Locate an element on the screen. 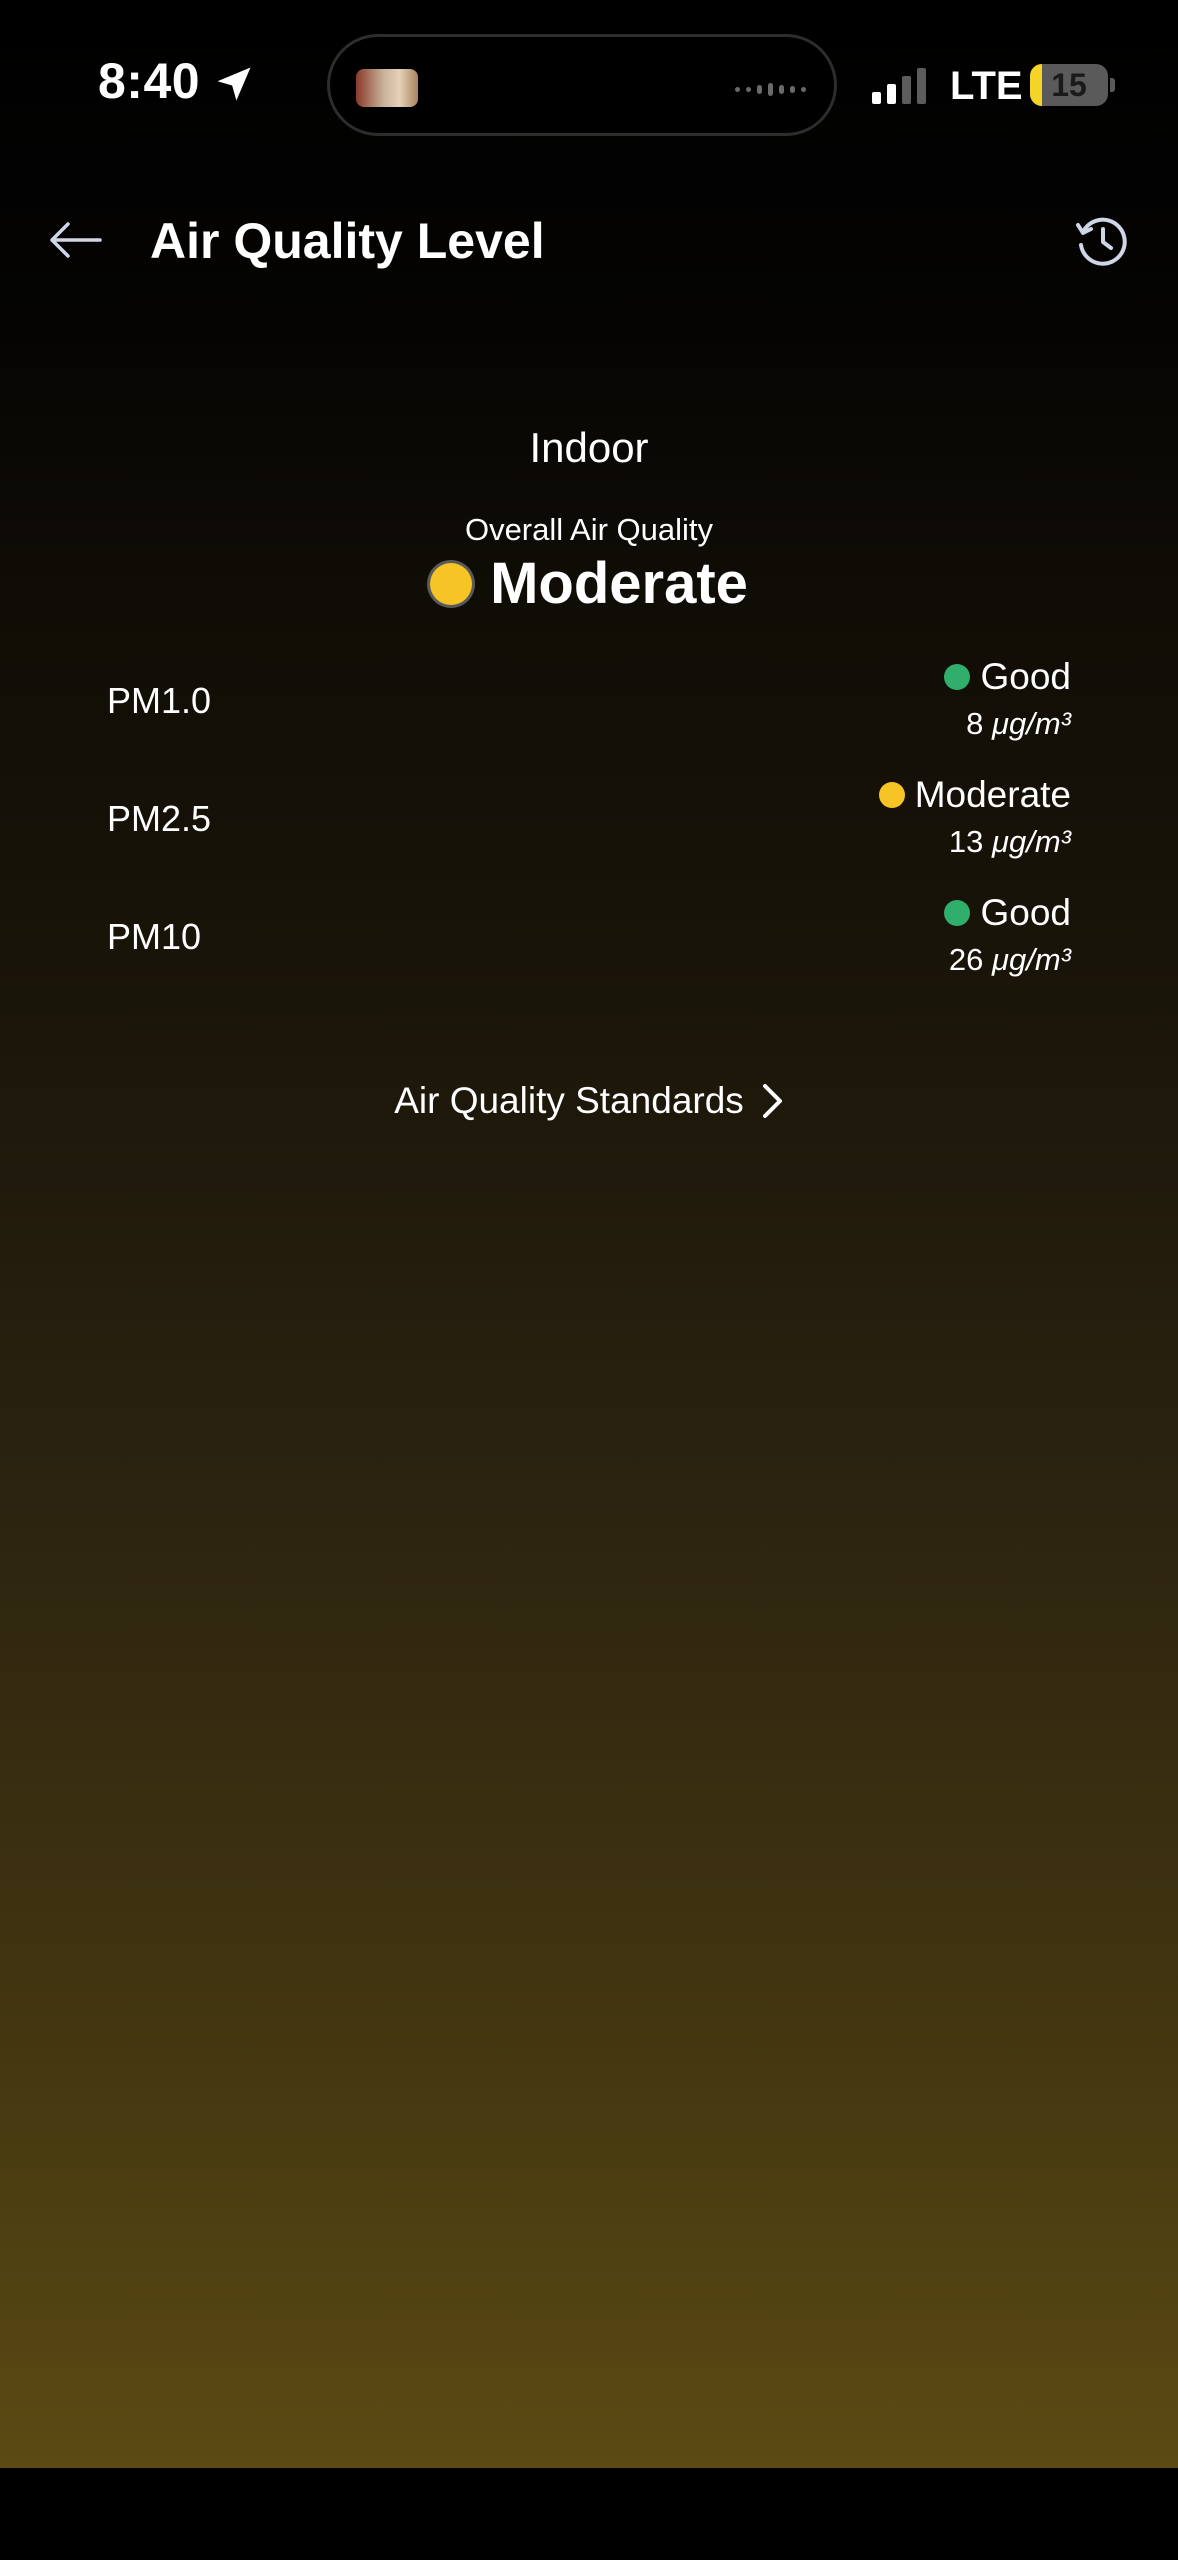  page-title: Air Quality Level is located at coordinates (347, 241).